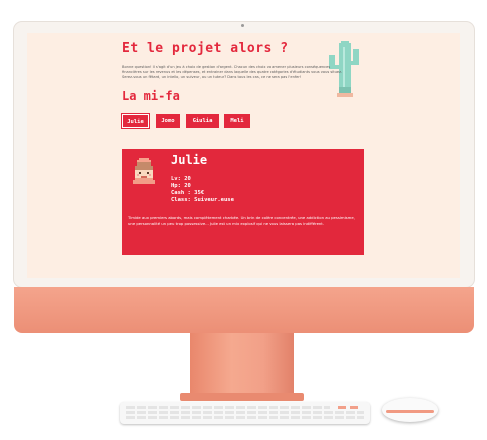  Describe the element at coordinates (242, 364) in the screenshot. I see `monitor-stand` at that location.